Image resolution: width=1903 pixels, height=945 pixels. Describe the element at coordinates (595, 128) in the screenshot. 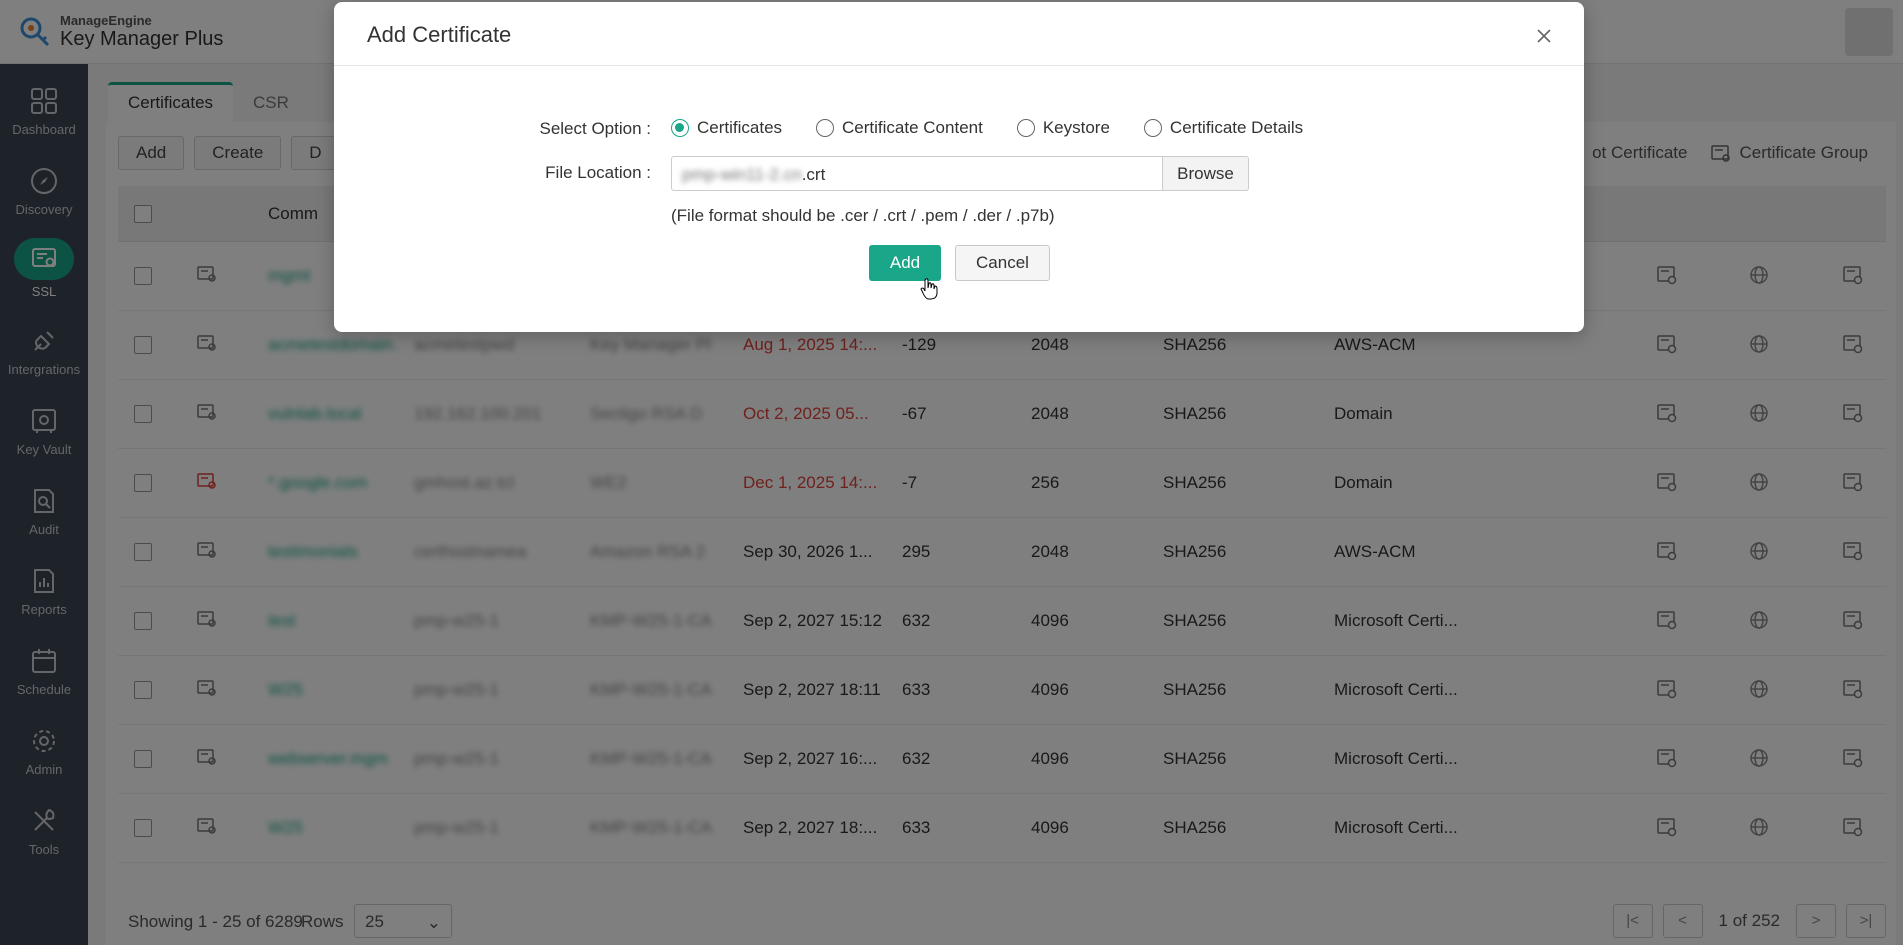

I see `select-option-label: Select Option :` at that location.